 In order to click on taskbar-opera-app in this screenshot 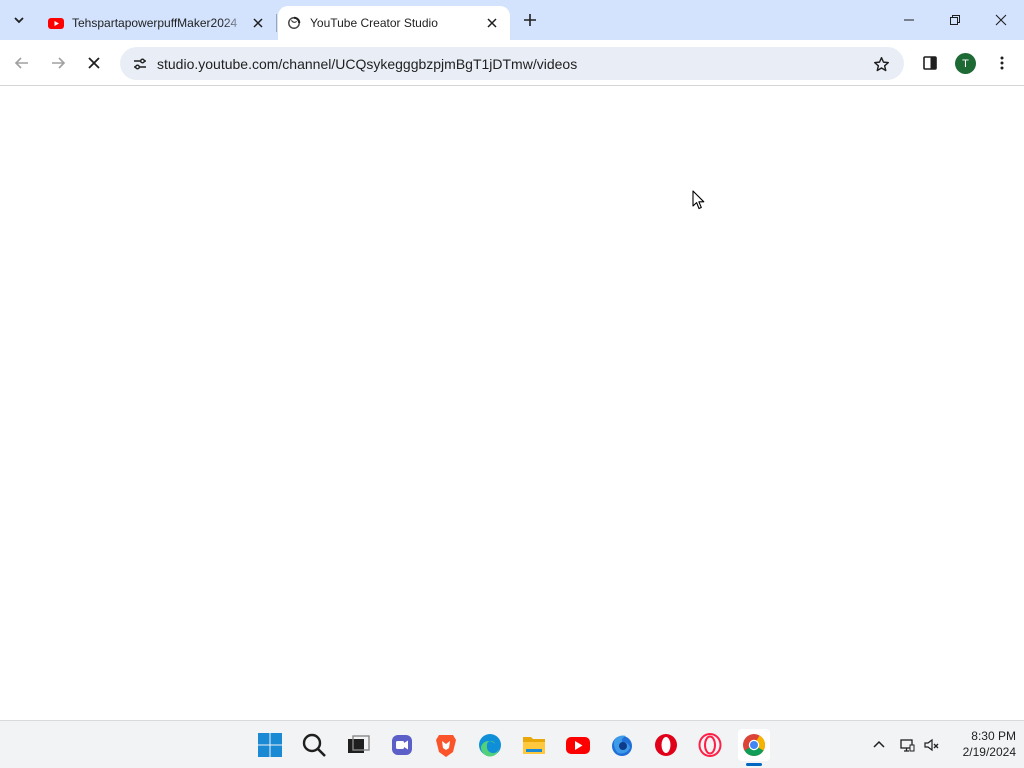, I will do `click(666, 745)`.